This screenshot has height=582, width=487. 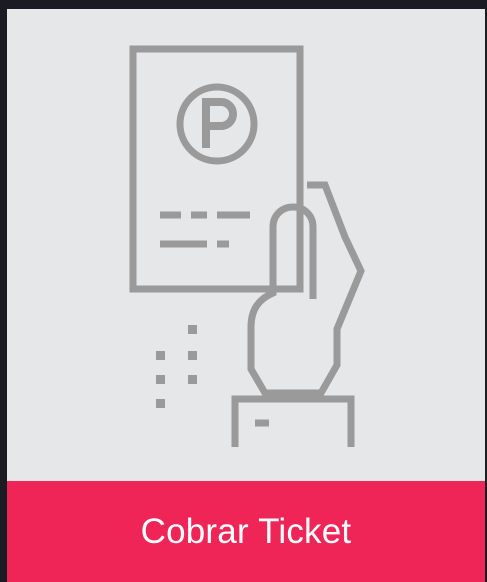 I want to click on cobrar-ticket-label: Cobrar Ticket, so click(x=246, y=531).